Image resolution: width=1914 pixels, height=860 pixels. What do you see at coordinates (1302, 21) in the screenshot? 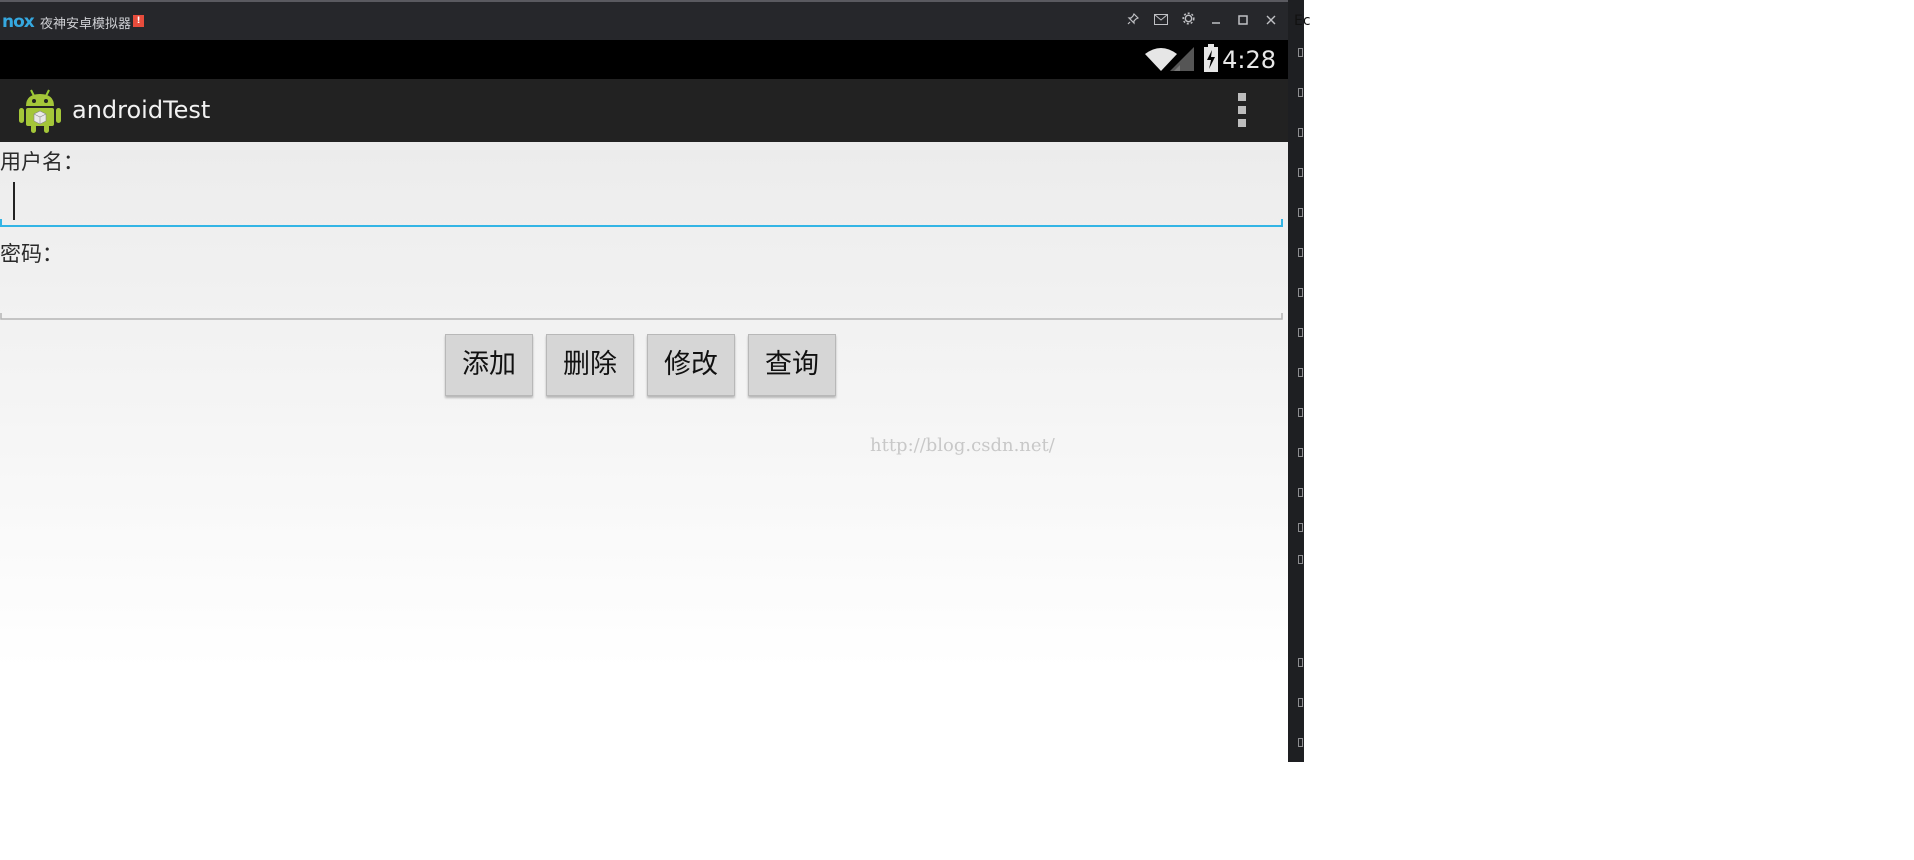
I see `background-window-text: Ec` at bounding box center [1302, 21].